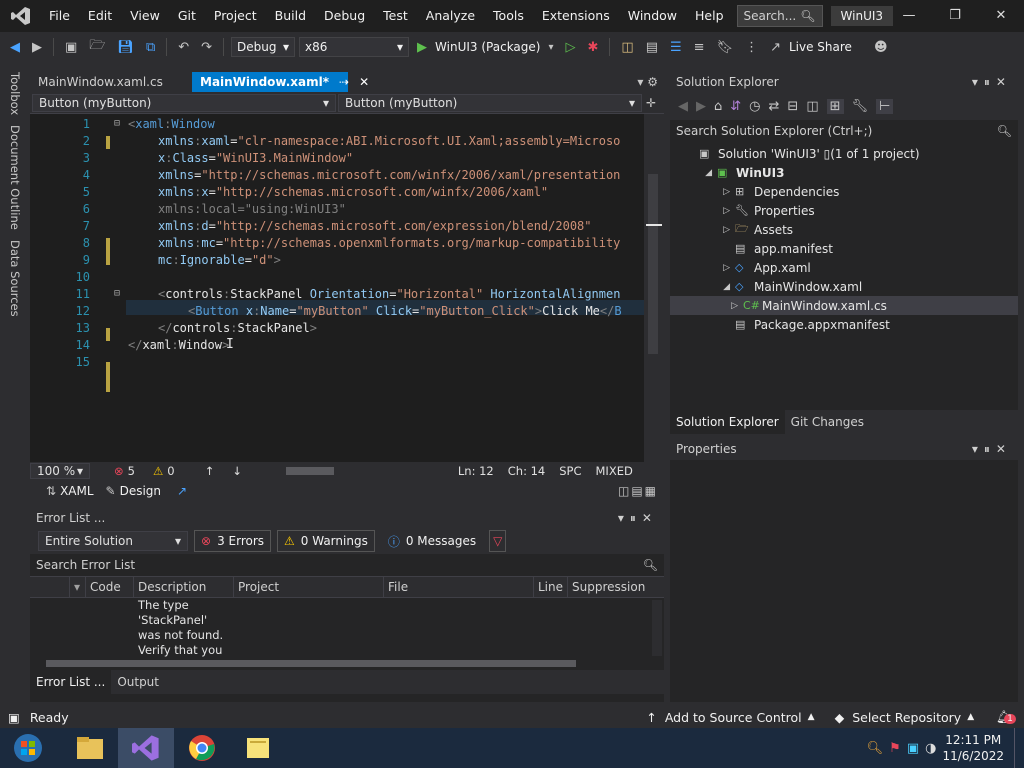 The height and width of the screenshot is (768, 1024). I want to click on document-outline-tab: Document Outline, so click(15, 177).